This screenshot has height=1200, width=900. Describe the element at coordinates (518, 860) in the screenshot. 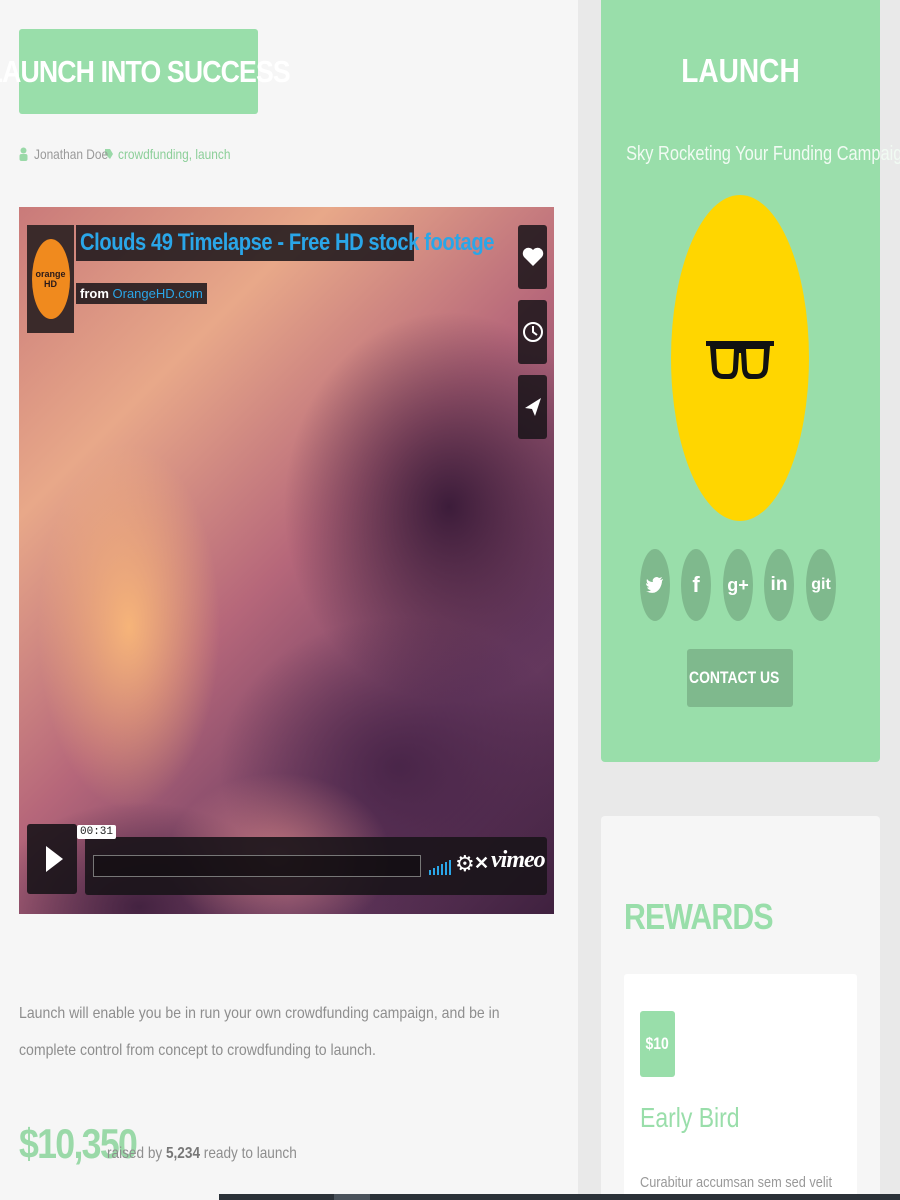

I see `vimeo-logo: vimeo` at that location.